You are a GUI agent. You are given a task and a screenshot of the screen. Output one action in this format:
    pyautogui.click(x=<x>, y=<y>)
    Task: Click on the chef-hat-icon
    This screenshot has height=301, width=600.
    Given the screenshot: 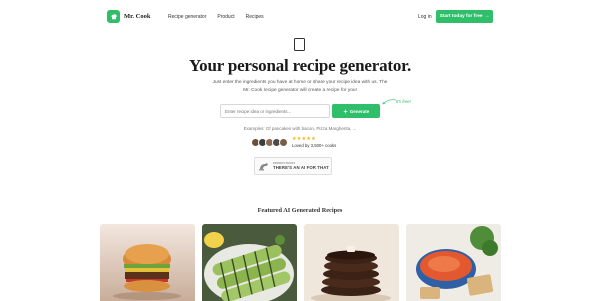 What is the action you would take?
    pyautogui.click(x=113, y=16)
    